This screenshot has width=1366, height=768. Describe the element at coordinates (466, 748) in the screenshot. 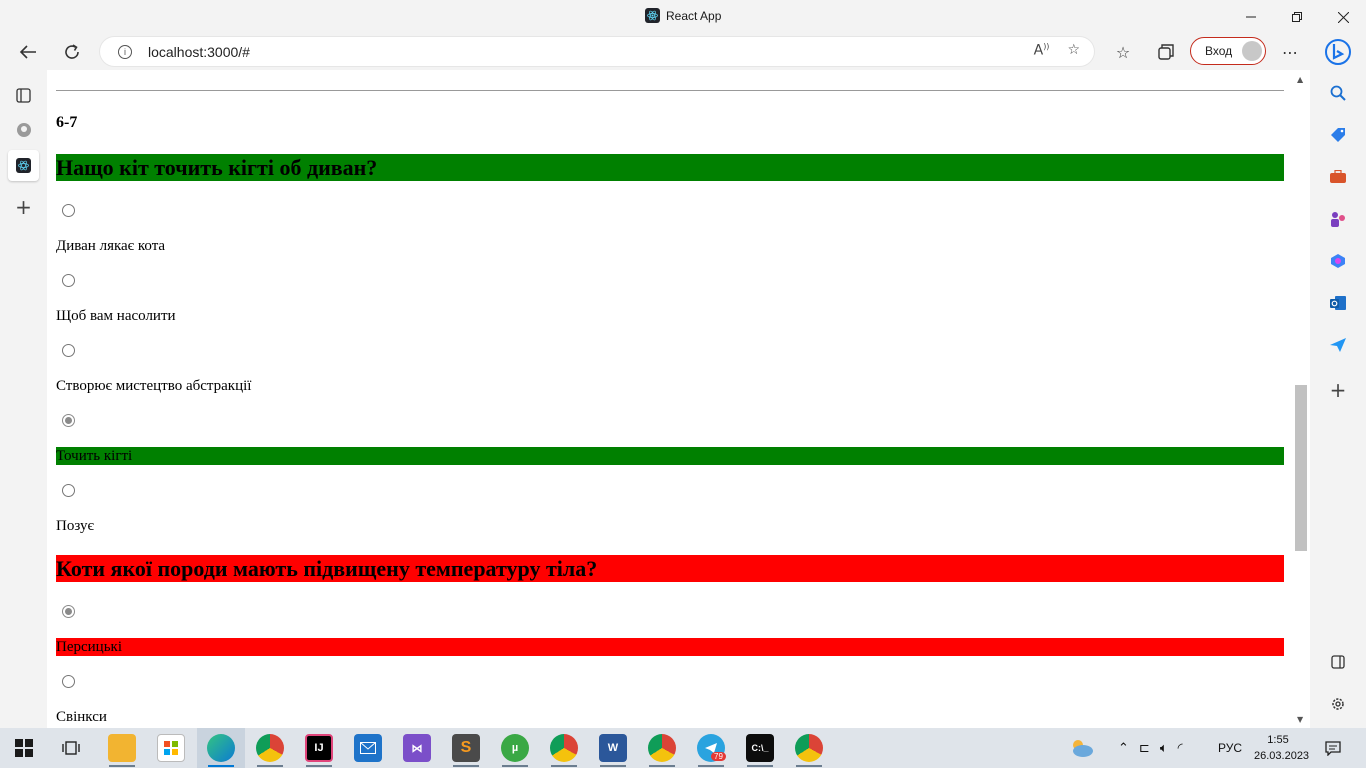

I see `sublime-text-icon: S` at that location.